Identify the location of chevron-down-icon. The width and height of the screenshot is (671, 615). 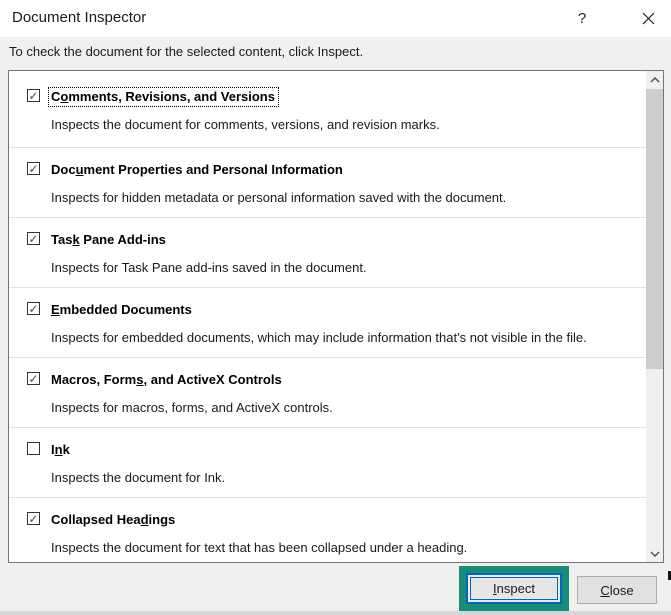
(654, 554).